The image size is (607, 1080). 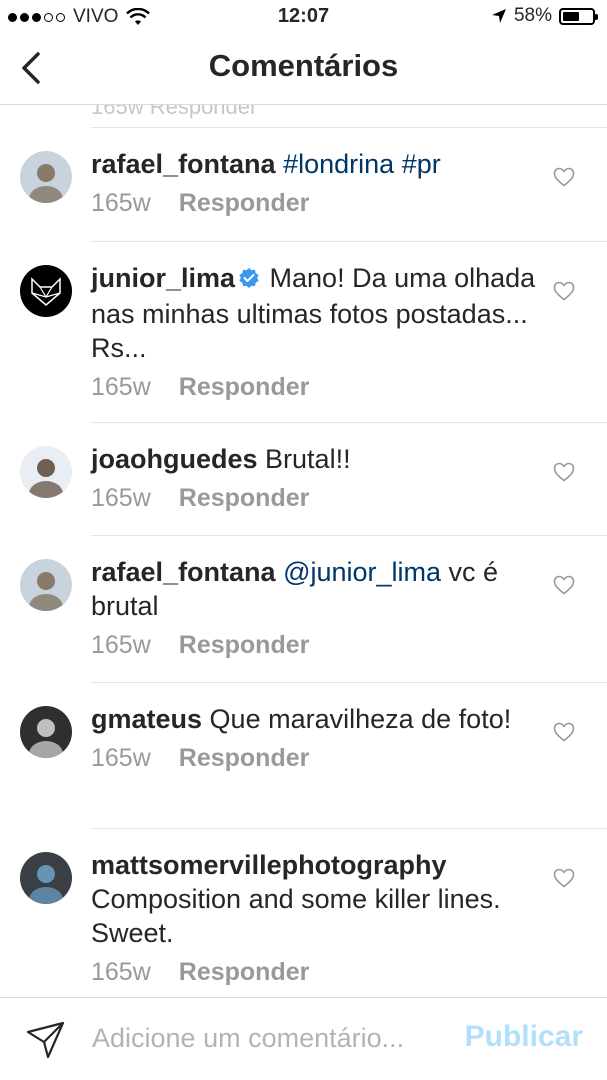 What do you see at coordinates (174, 111) in the screenshot?
I see `previous-comment-meta: 165w Responder` at bounding box center [174, 111].